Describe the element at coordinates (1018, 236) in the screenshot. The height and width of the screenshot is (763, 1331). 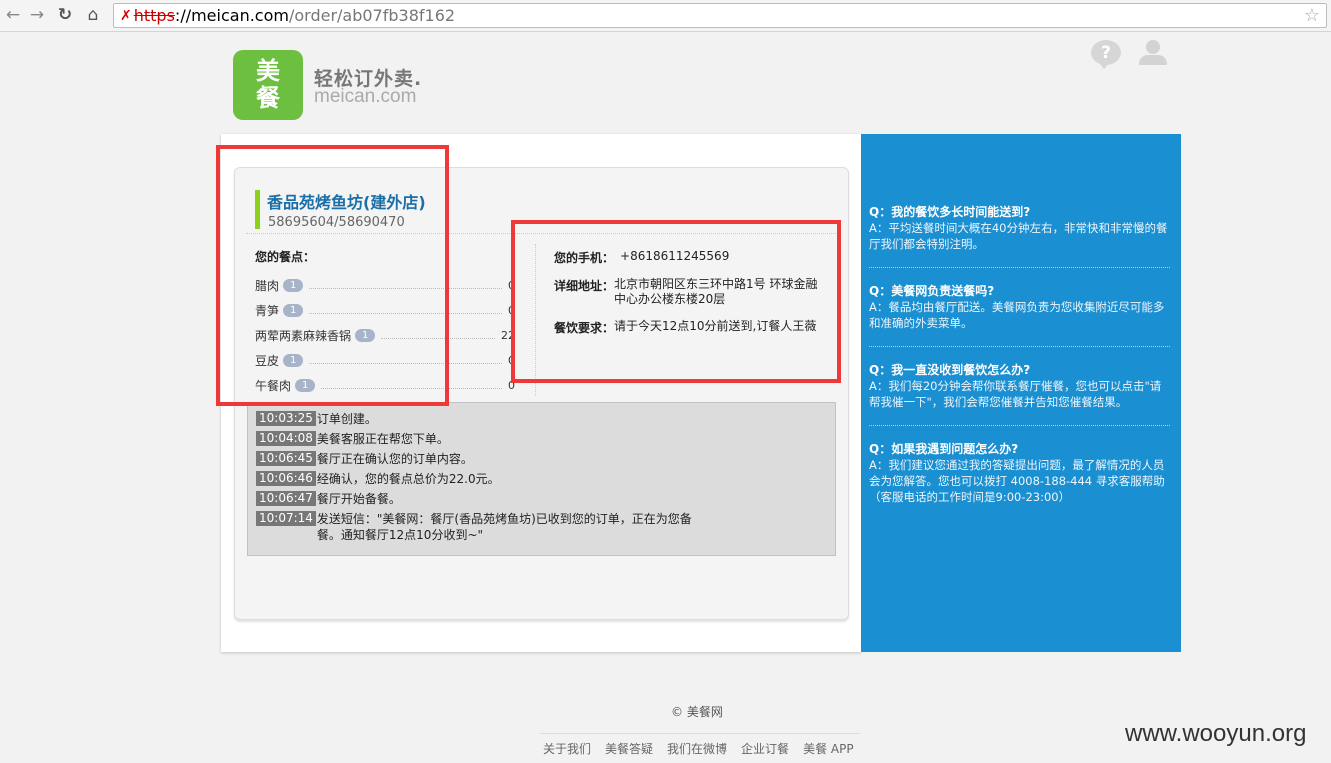
I see `faq-answer: A：平均送餐时间大概在40分钟左右，非常快和非常慢的餐厅我们都会特别注明。` at that location.